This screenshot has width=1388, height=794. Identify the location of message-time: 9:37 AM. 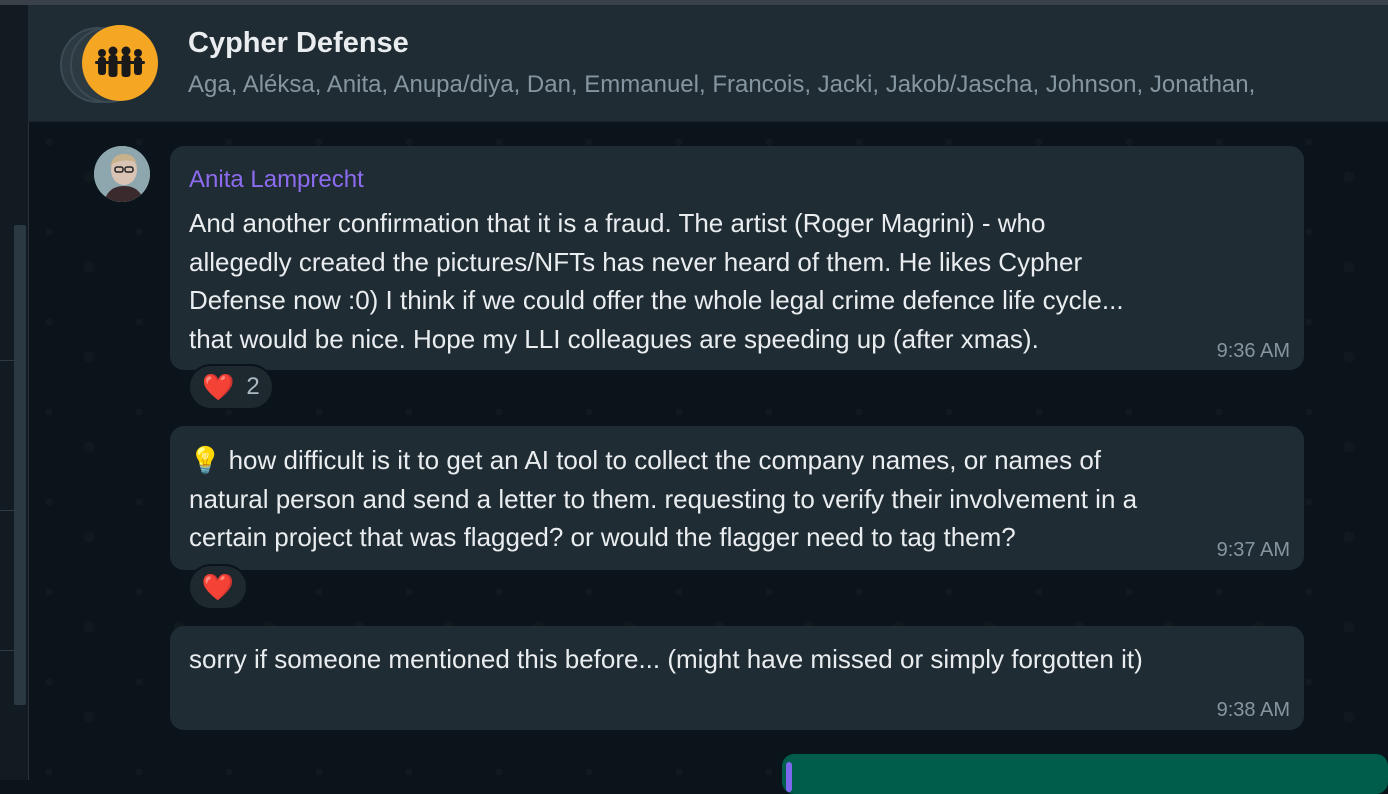
(1253, 550).